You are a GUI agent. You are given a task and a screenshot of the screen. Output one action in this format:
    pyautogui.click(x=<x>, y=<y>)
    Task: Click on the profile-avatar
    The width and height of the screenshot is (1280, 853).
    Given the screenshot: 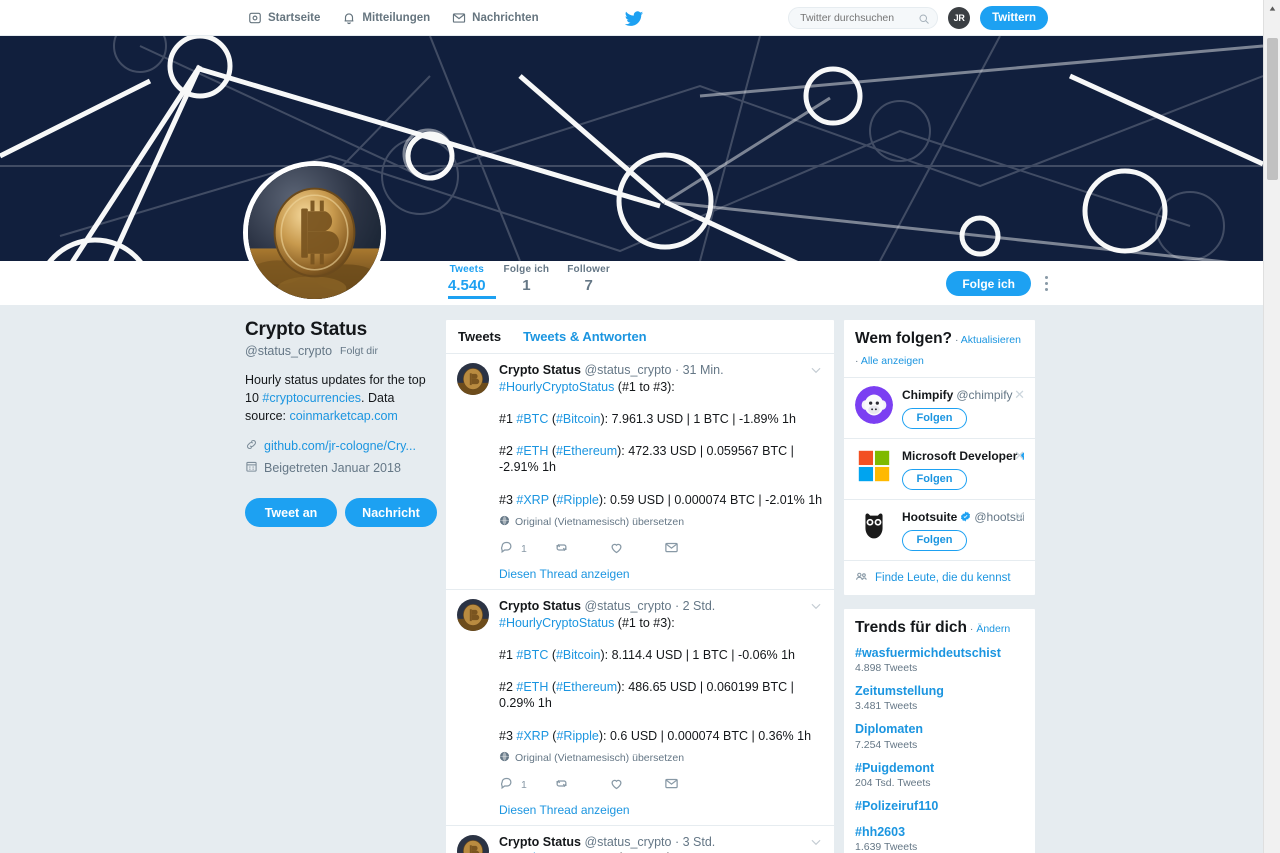 What is the action you would take?
    pyautogui.click(x=314, y=232)
    